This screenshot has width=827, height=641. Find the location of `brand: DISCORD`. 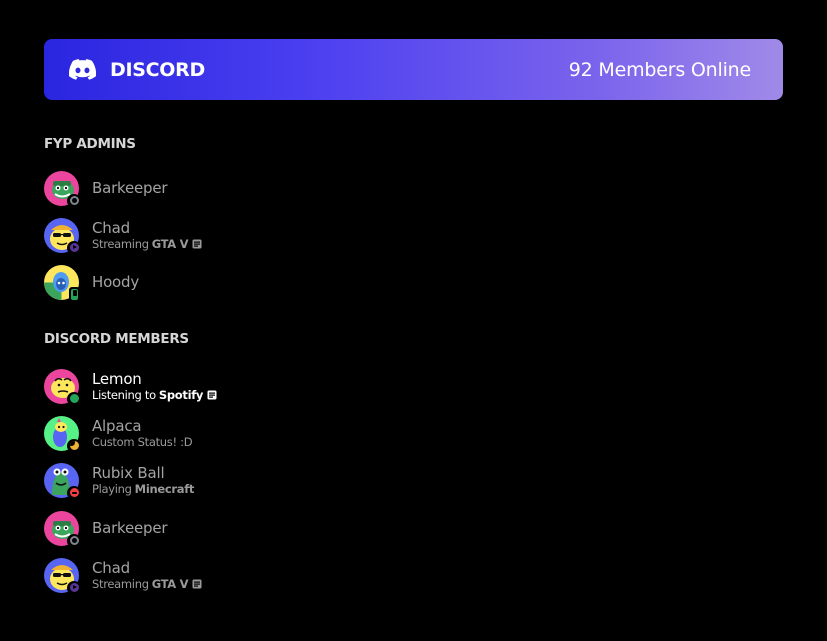

brand: DISCORD is located at coordinates (137, 70).